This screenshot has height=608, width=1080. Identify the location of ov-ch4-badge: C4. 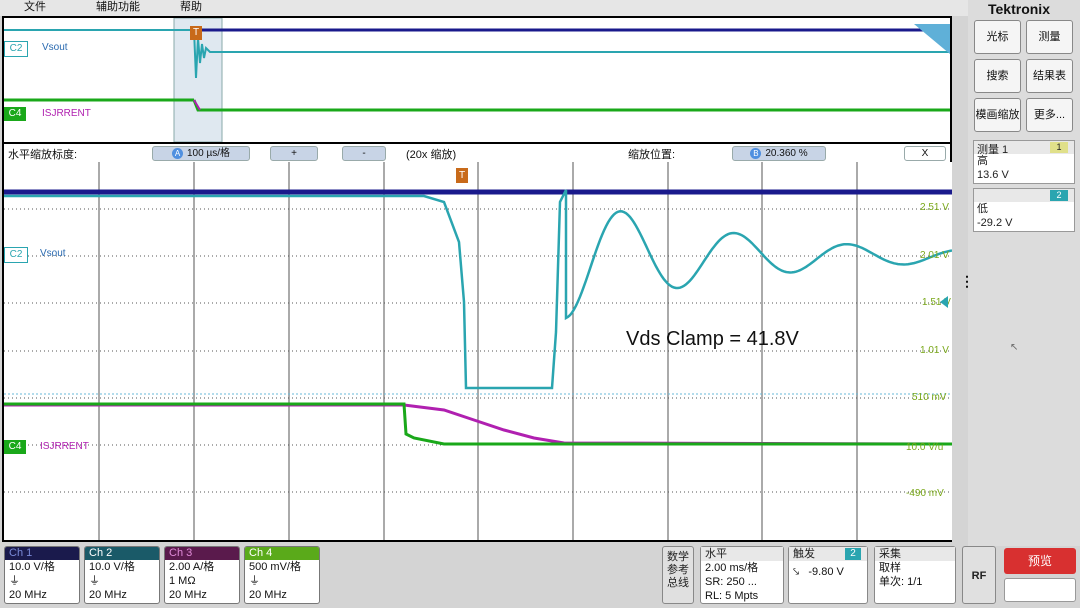
(15, 114).